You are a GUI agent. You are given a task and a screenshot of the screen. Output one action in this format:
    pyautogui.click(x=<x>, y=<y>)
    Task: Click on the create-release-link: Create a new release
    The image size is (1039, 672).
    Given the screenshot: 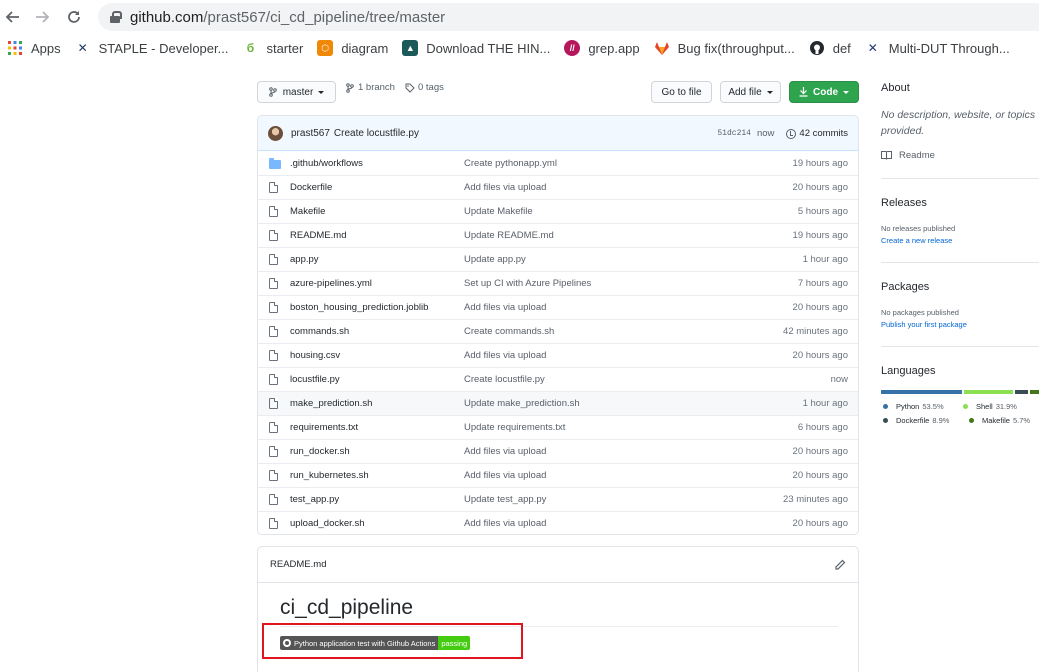 What is the action you would take?
    pyautogui.click(x=916, y=240)
    